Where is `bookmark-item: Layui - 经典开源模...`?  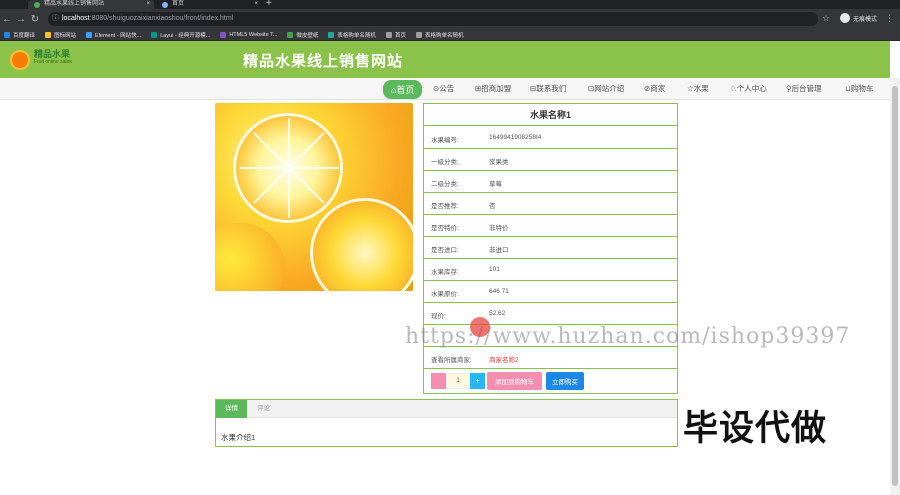
bookmark-item: Layui - 经典开源模... is located at coordinates (180, 35).